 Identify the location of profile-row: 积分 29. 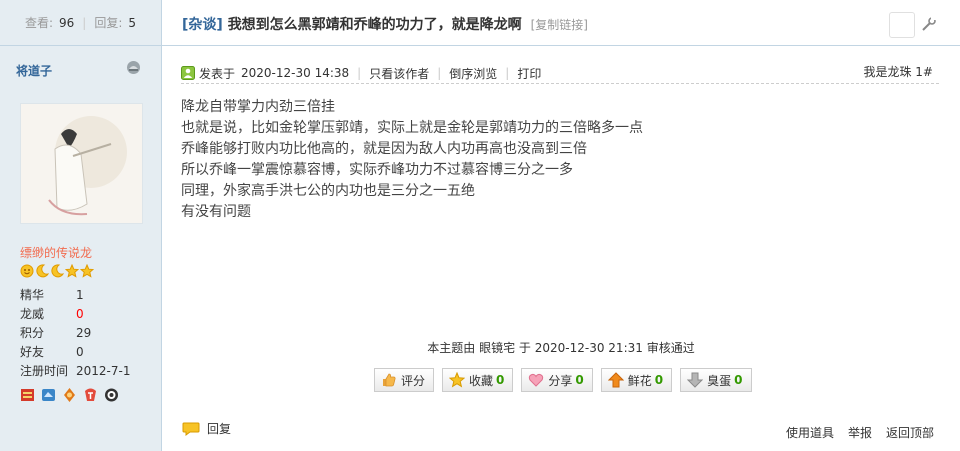
(75, 333).